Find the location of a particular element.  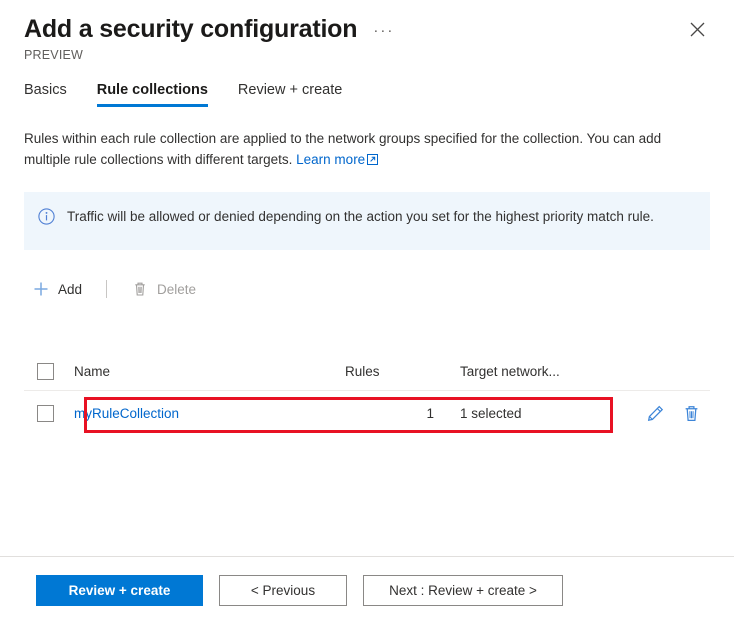

select-all-cell is located at coordinates (47, 371).